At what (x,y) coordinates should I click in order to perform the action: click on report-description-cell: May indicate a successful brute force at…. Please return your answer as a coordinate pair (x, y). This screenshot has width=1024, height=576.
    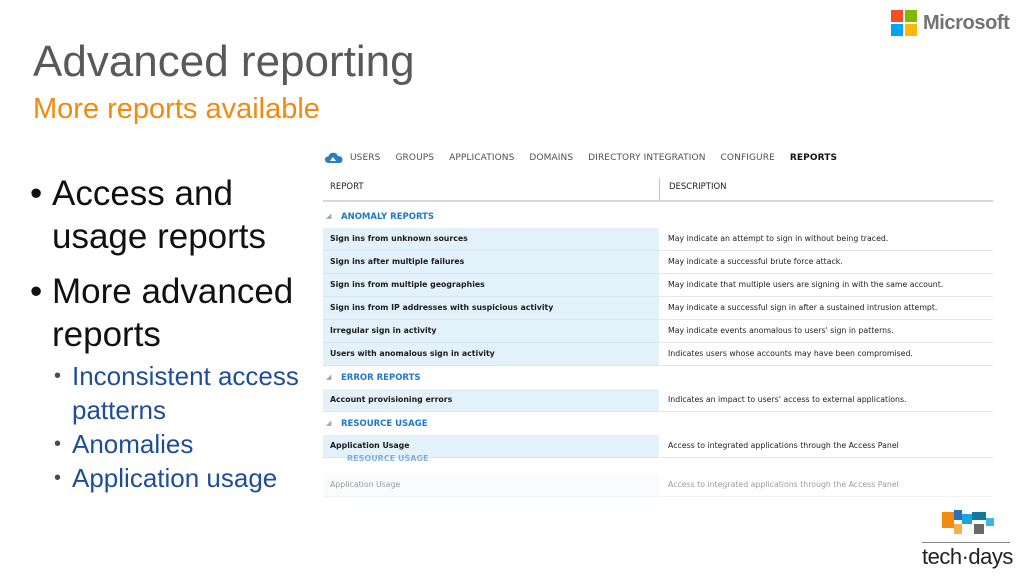
    Looking at the image, I should click on (826, 262).